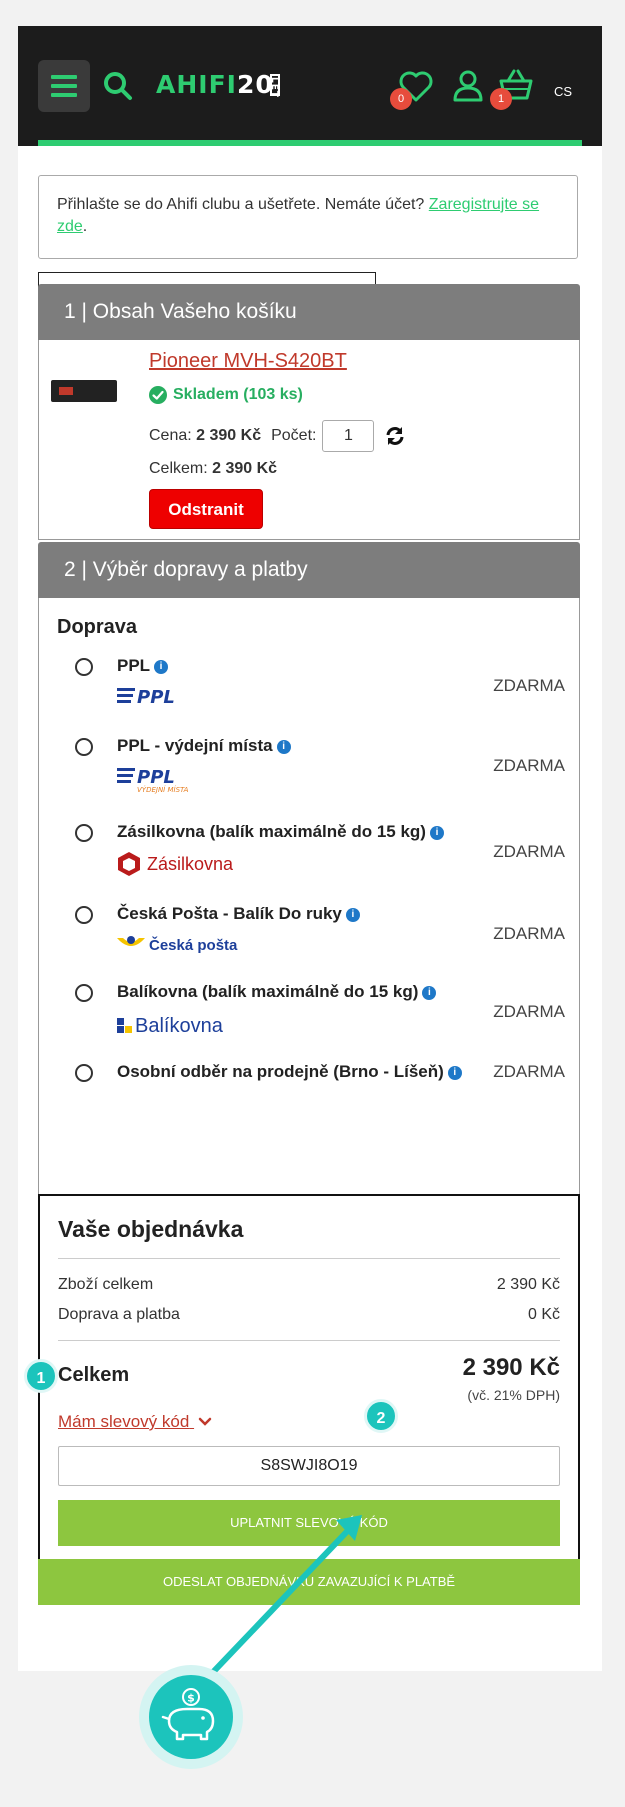 This screenshot has height=1807, width=625. I want to click on user-icon, so click(468, 86).